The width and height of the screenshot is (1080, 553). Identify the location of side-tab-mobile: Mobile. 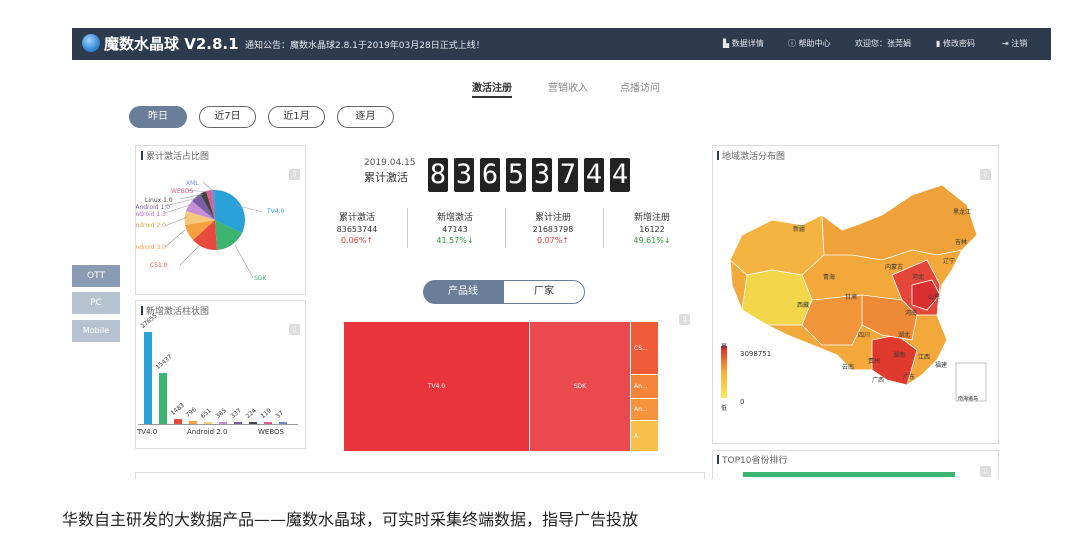
(96, 331).